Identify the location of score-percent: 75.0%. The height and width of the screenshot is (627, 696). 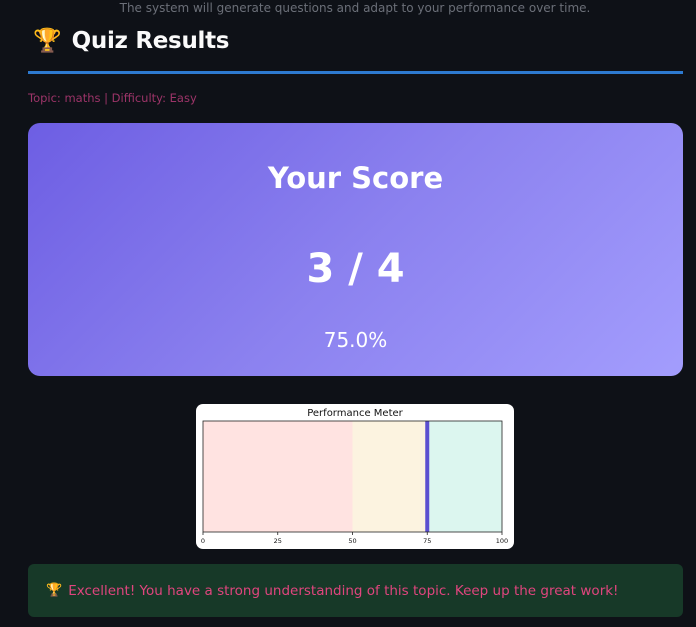
(355, 340).